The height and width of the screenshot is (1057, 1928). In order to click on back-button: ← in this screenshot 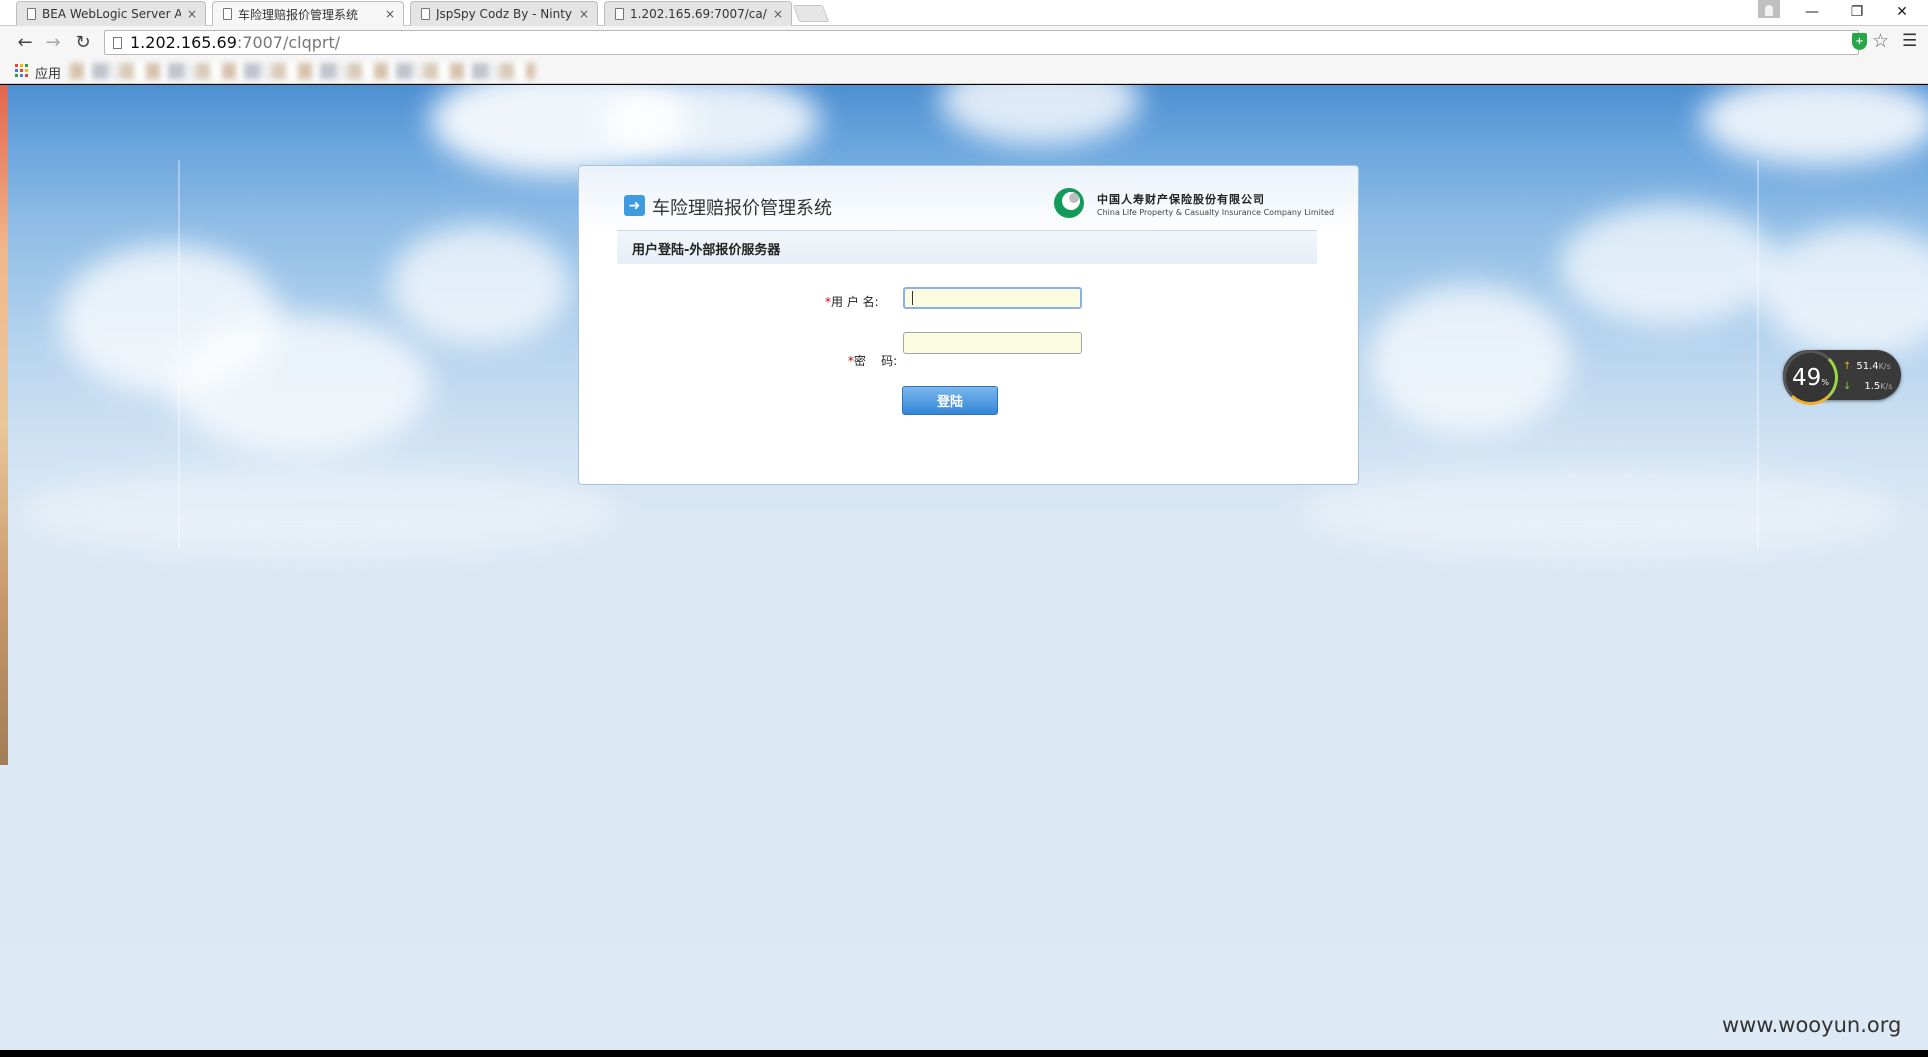, I will do `click(25, 42)`.